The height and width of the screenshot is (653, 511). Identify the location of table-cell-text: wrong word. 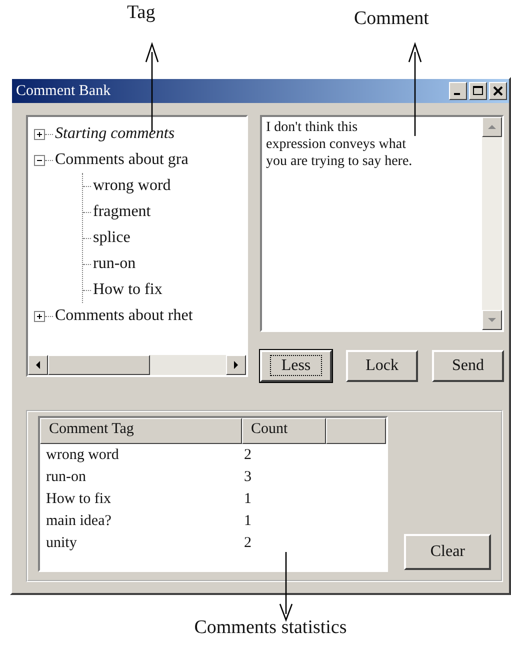
(82, 455).